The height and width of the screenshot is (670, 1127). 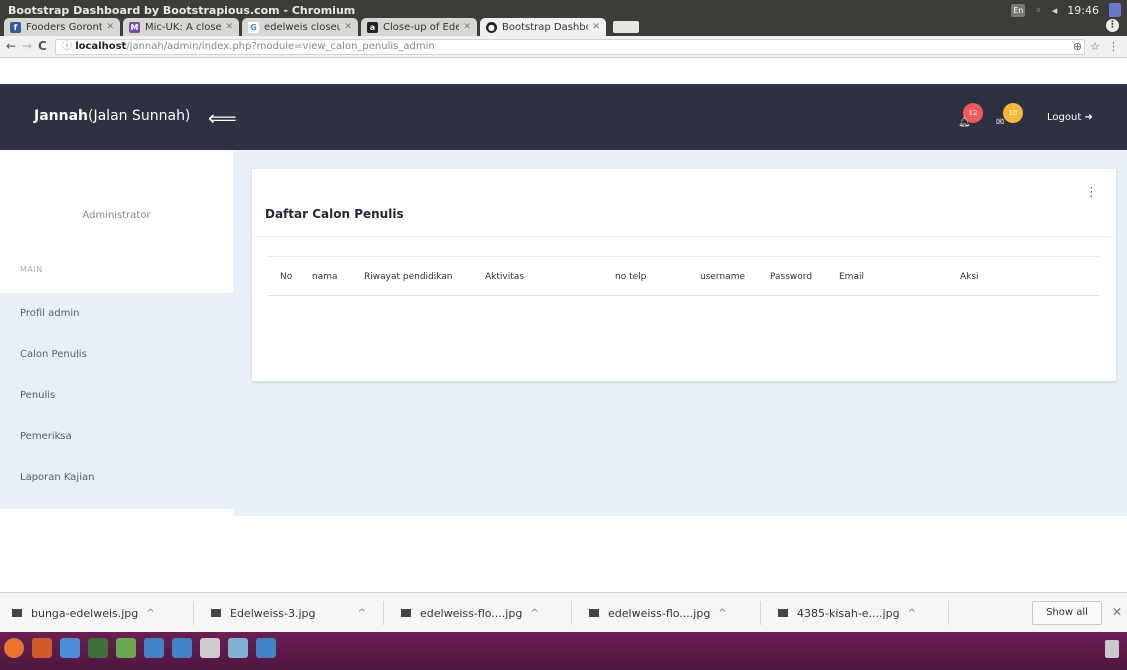 I want to click on network-app-icon, so click(x=210, y=648).